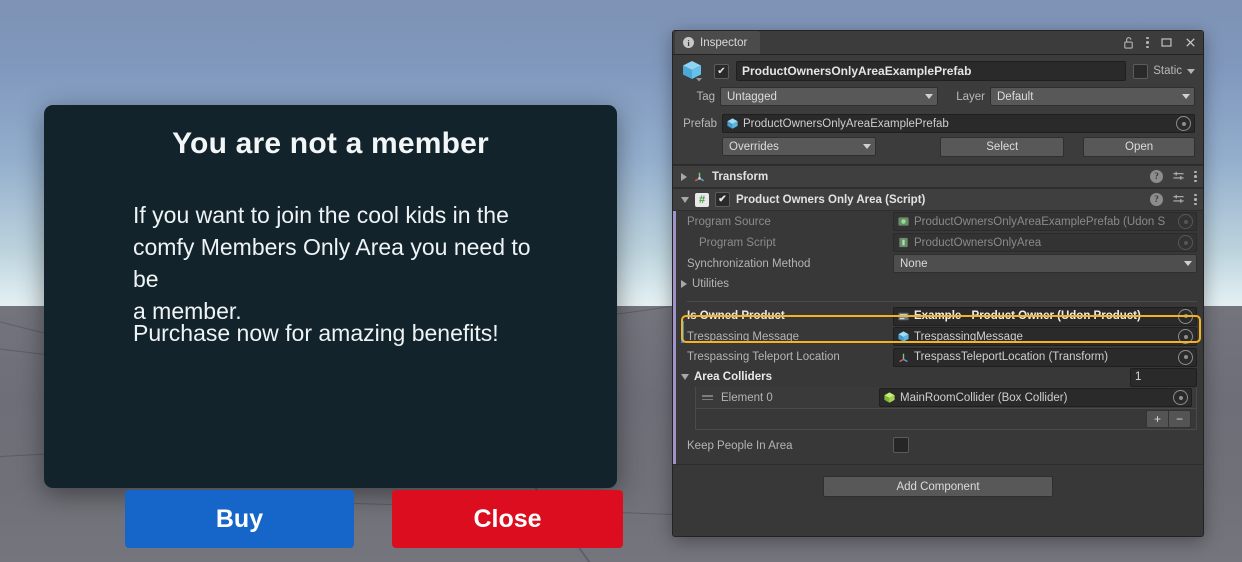 Image resolution: width=1242 pixels, height=562 pixels. Describe the element at coordinates (903, 316) in the screenshot. I see `udon-product-icon` at that location.